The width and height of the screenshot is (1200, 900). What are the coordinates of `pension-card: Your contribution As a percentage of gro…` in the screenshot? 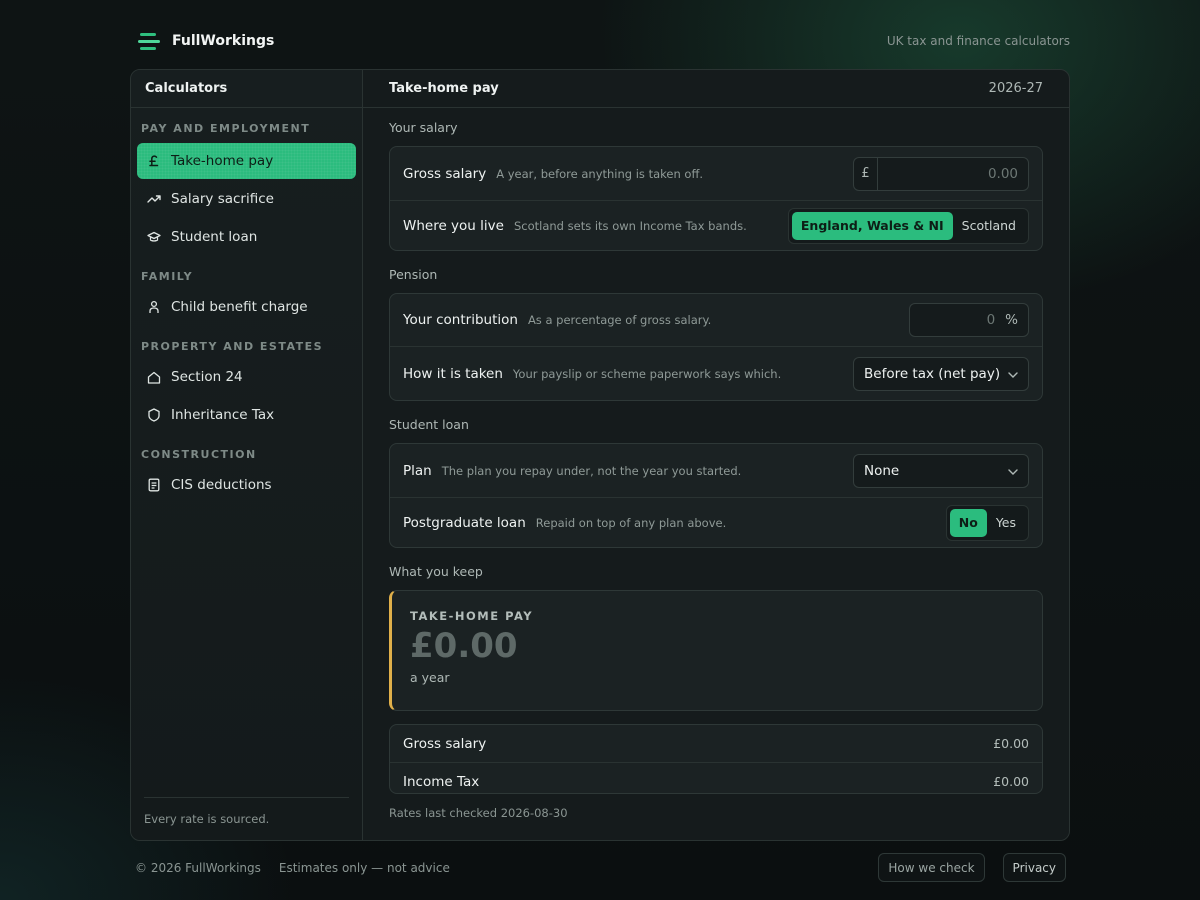 It's located at (716, 347).